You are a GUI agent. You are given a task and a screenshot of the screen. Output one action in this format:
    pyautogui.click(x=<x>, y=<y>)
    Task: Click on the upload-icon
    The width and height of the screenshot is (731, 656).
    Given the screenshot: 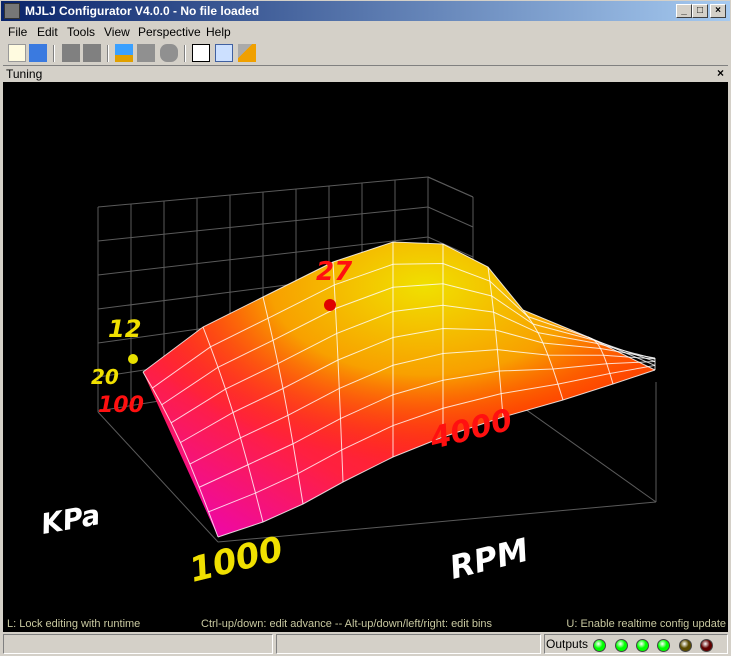 What is the action you would take?
    pyautogui.click(x=124, y=53)
    